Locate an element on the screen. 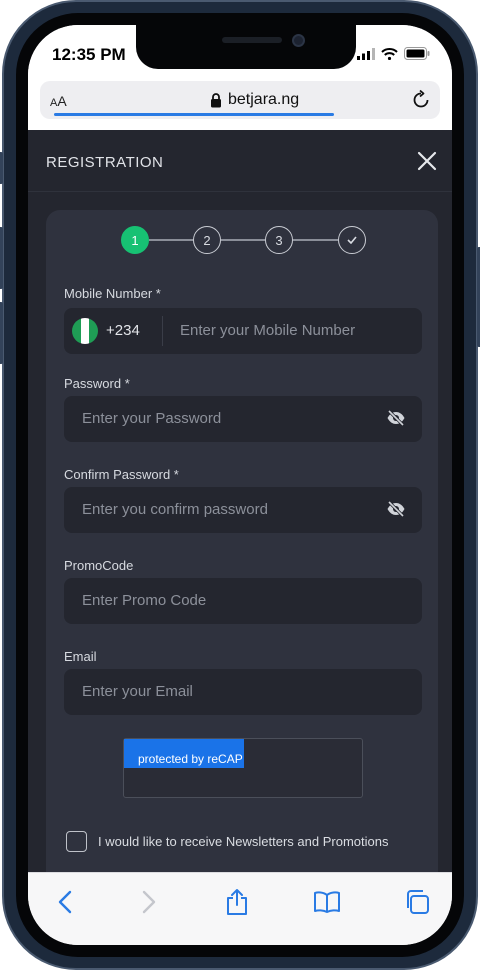  step-indicator: 1 2 3 is located at coordinates (243, 240).